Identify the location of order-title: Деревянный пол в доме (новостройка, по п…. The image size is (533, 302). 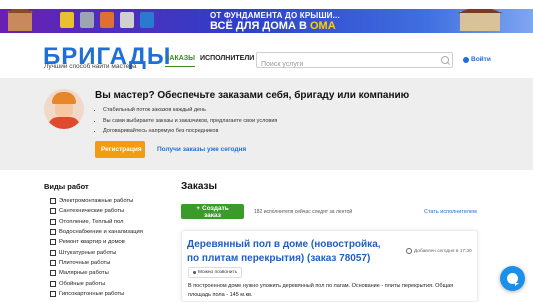
(289, 252).